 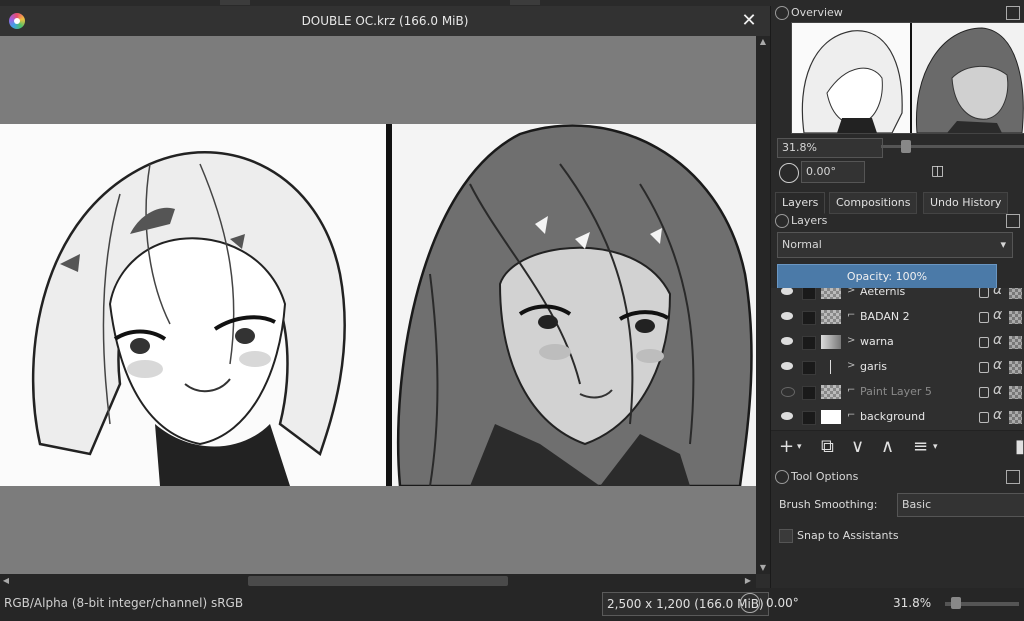 I want to click on horizontal-scroll-thumb, so click(x=378, y=581).